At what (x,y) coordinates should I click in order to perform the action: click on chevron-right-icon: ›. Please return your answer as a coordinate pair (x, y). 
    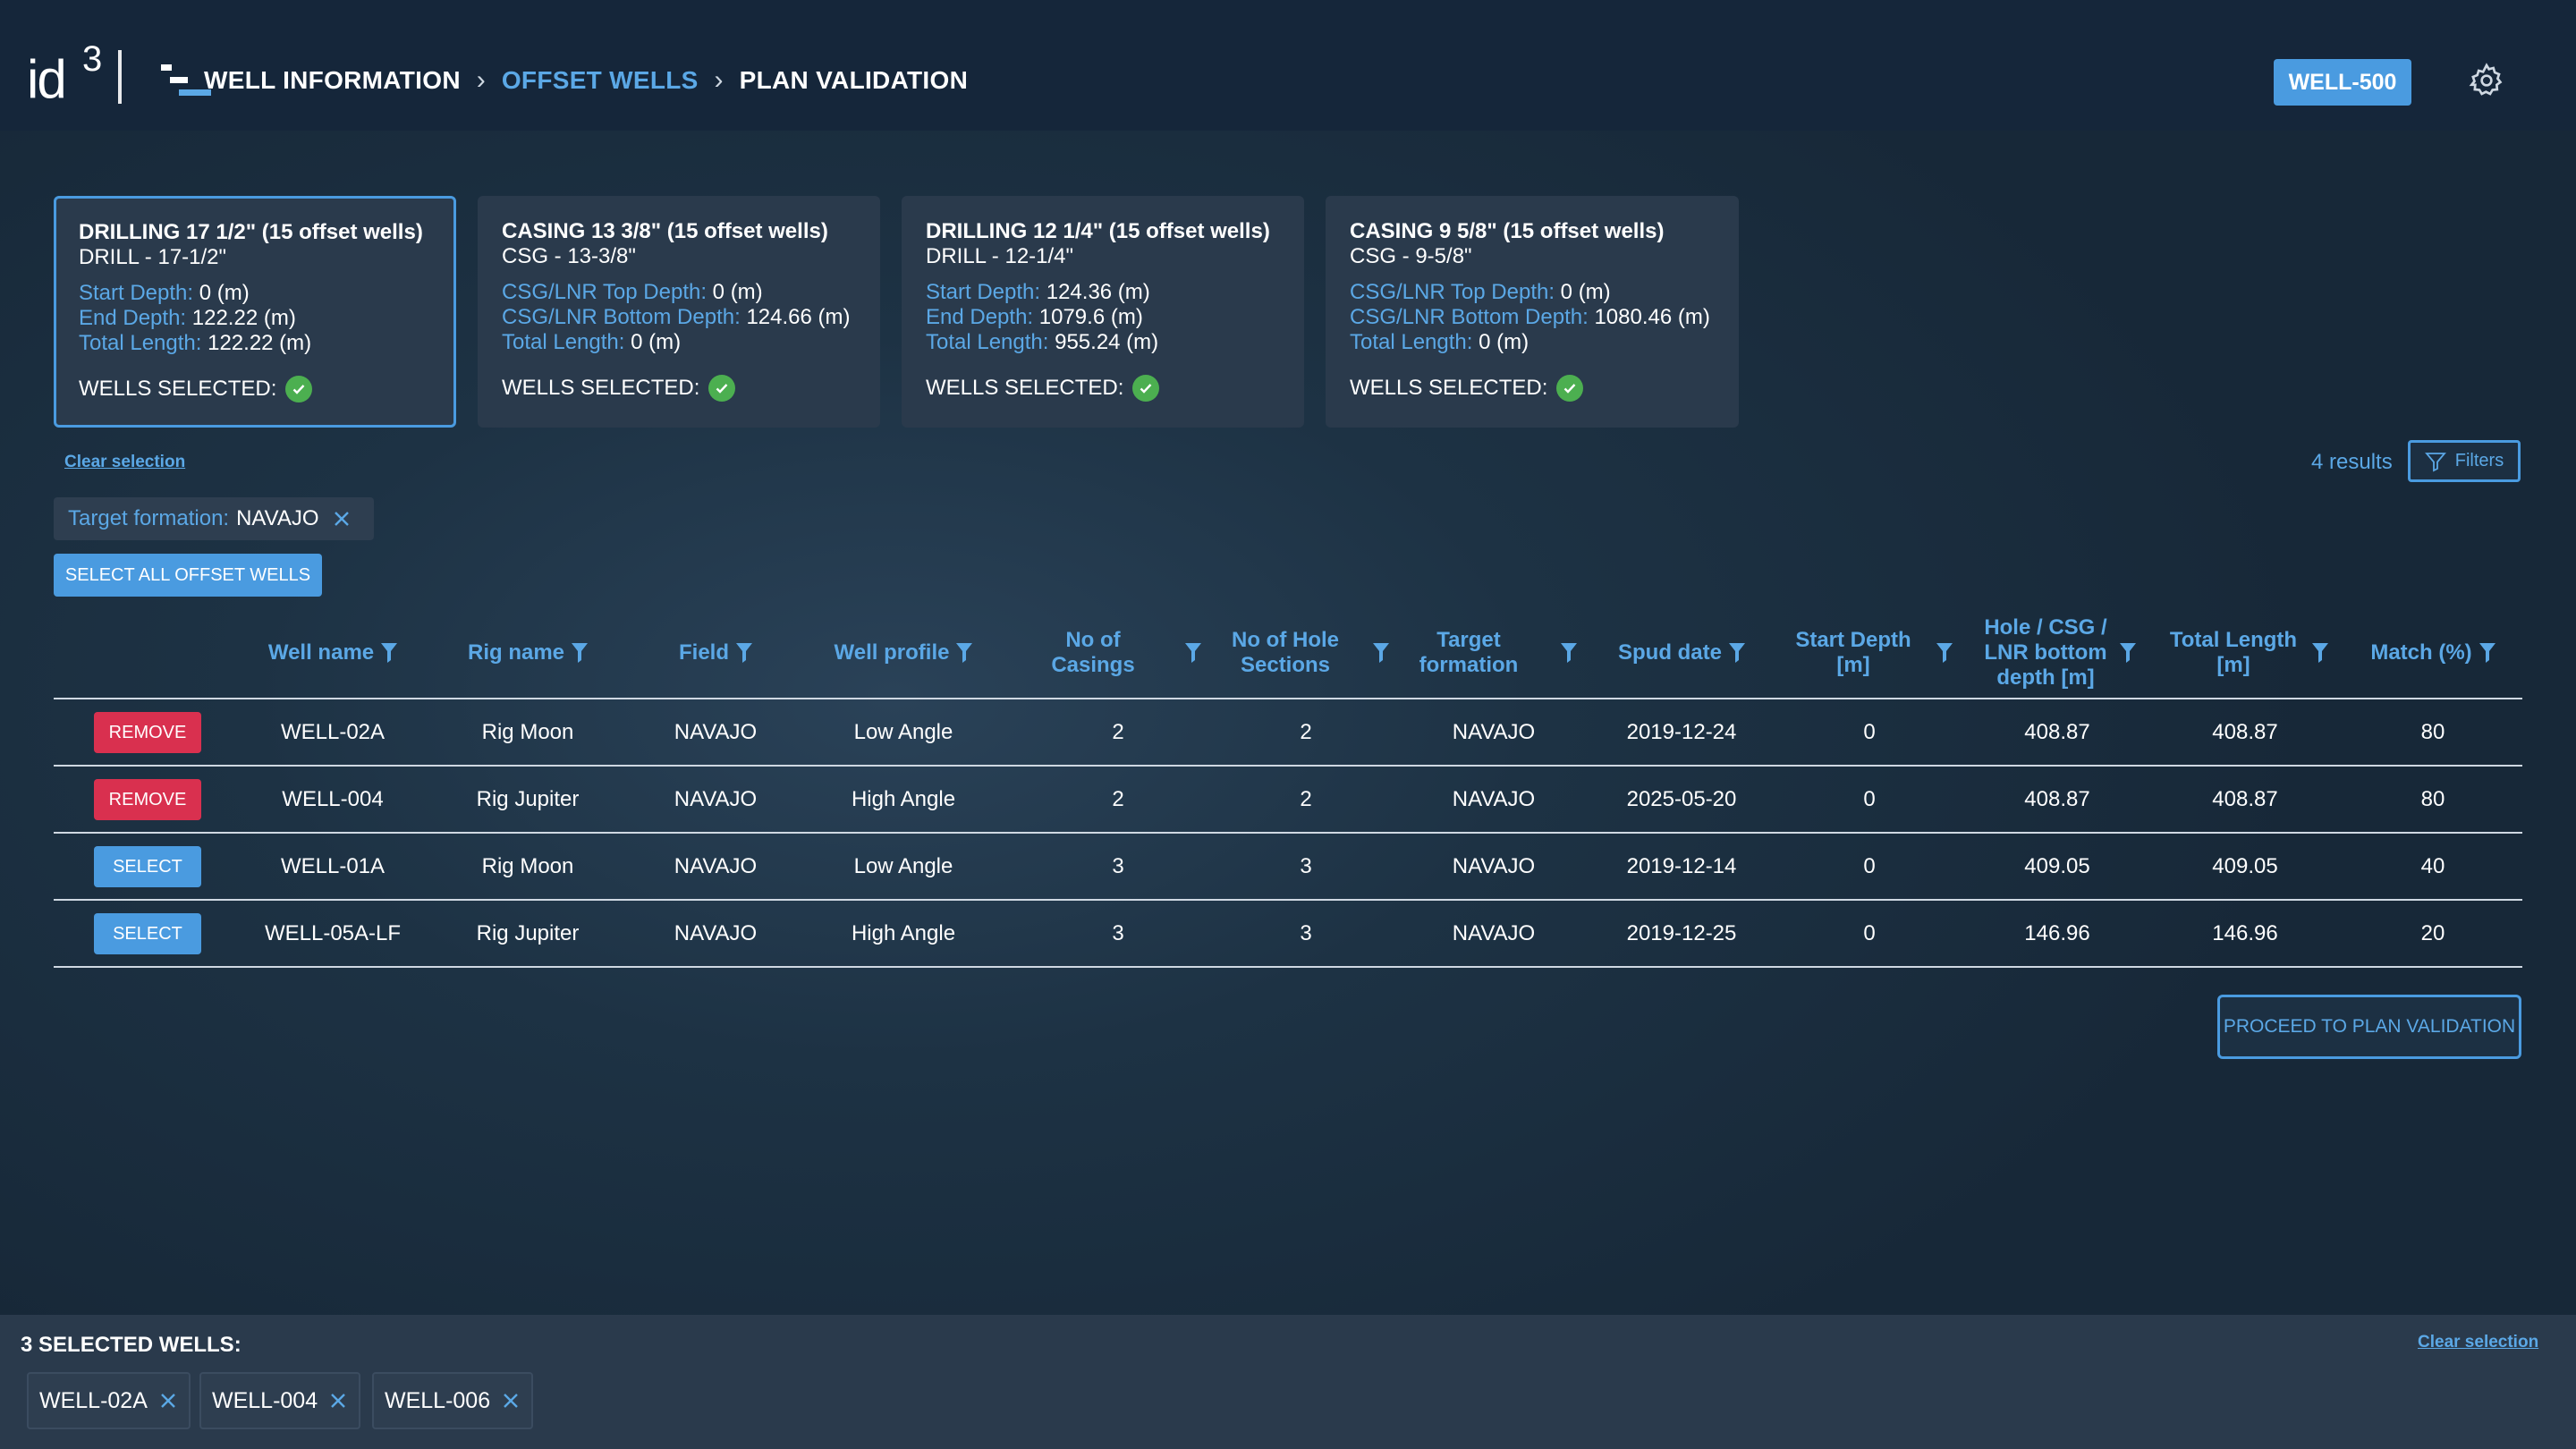
    Looking at the image, I should click on (719, 80).